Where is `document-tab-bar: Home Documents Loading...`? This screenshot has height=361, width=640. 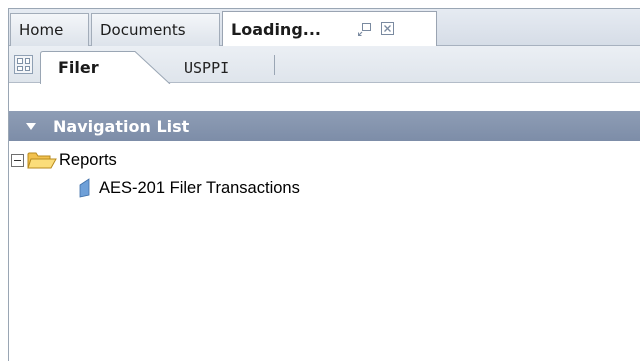 document-tab-bar: Home Documents Loading... is located at coordinates (324, 28).